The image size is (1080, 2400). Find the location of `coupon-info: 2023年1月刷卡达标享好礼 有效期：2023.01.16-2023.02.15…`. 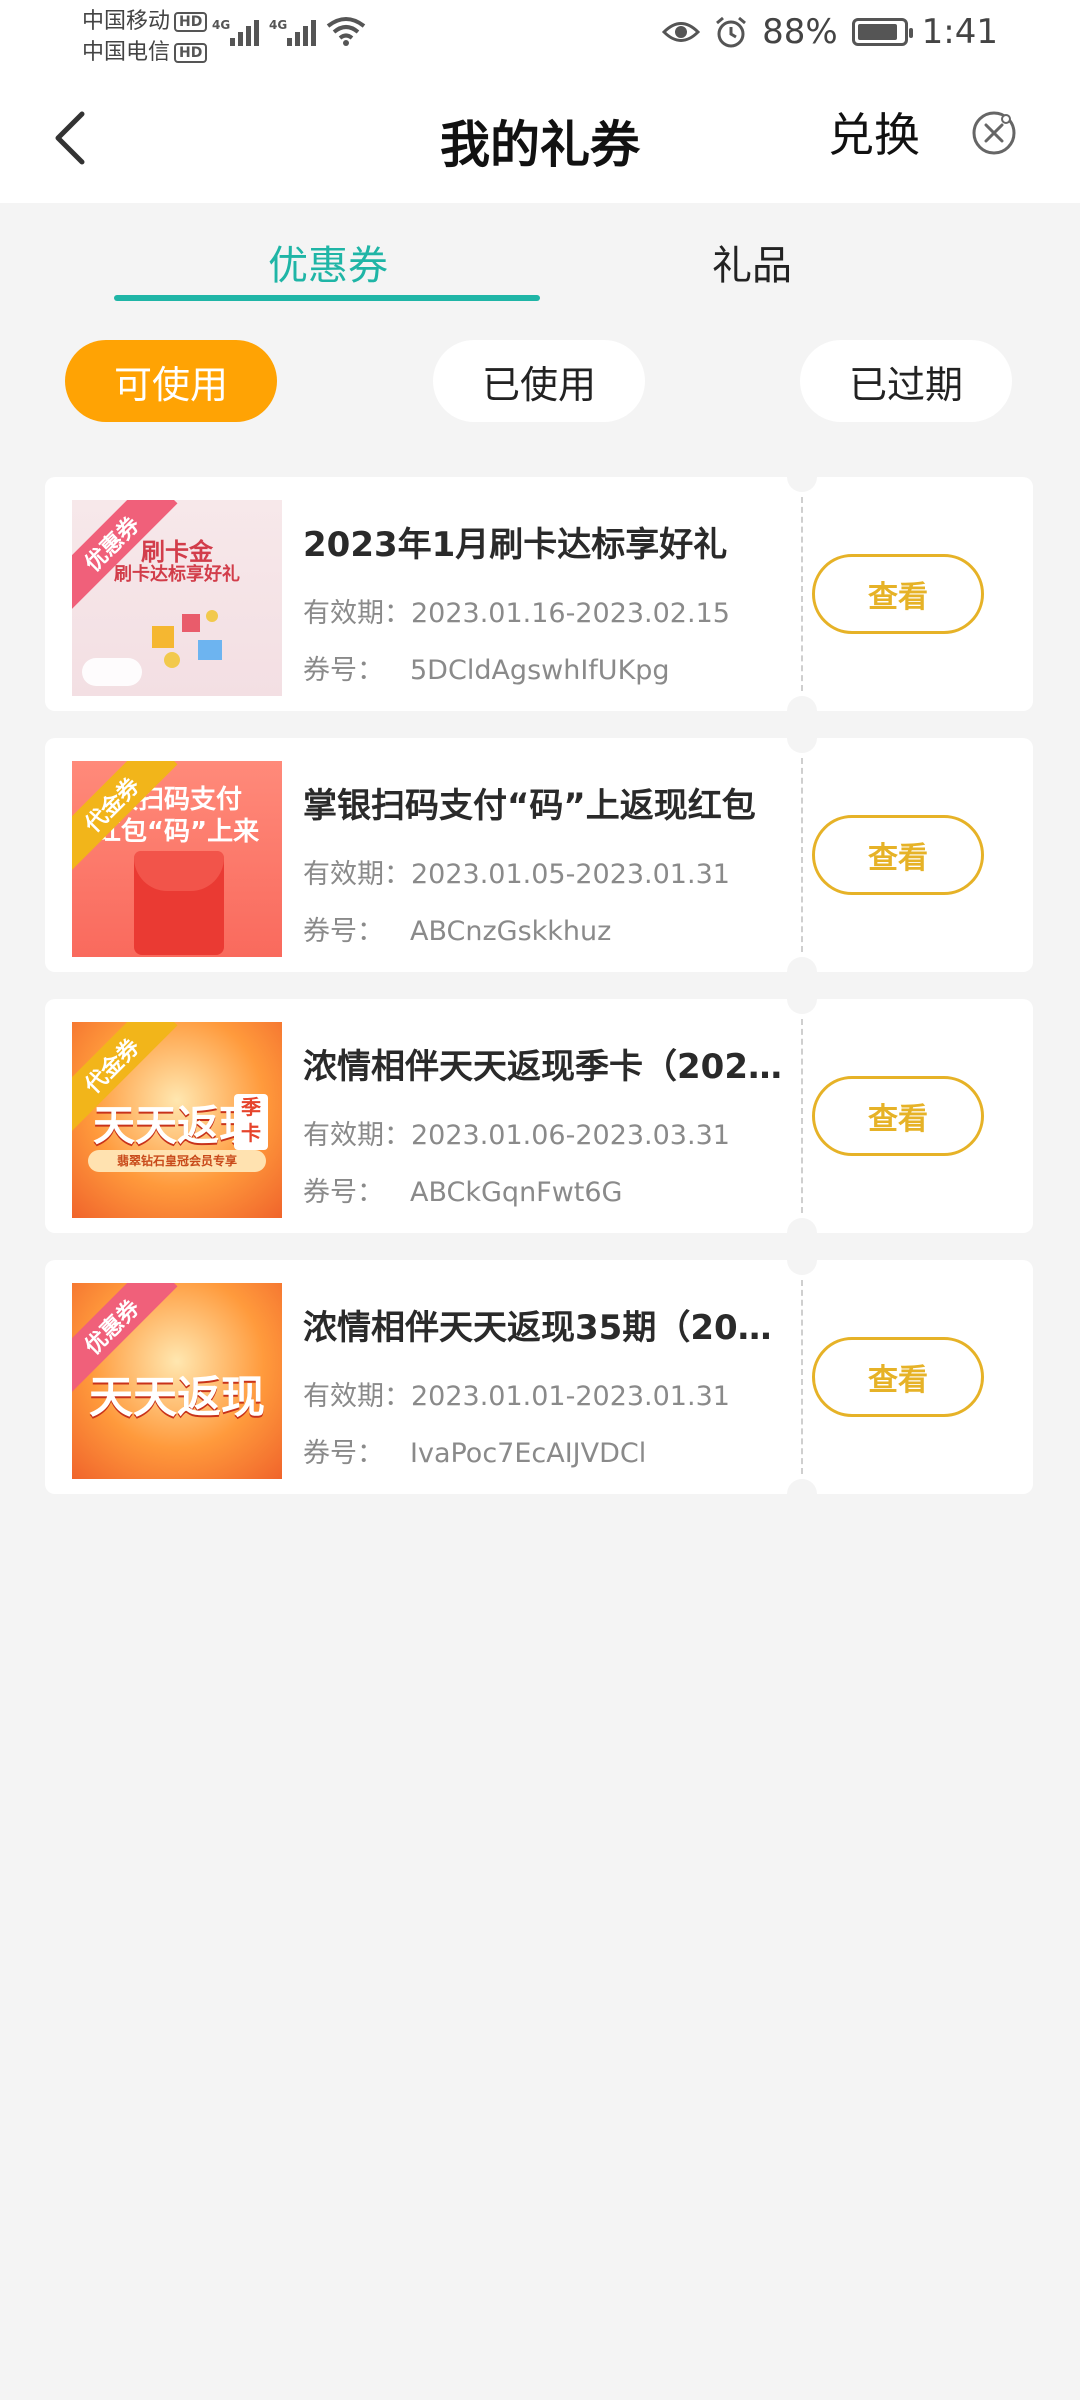

coupon-info: 2023年1月刷卡达标享好礼 有效期：2023.01.16-2023.02.15… is located at coordinates (543, 582).